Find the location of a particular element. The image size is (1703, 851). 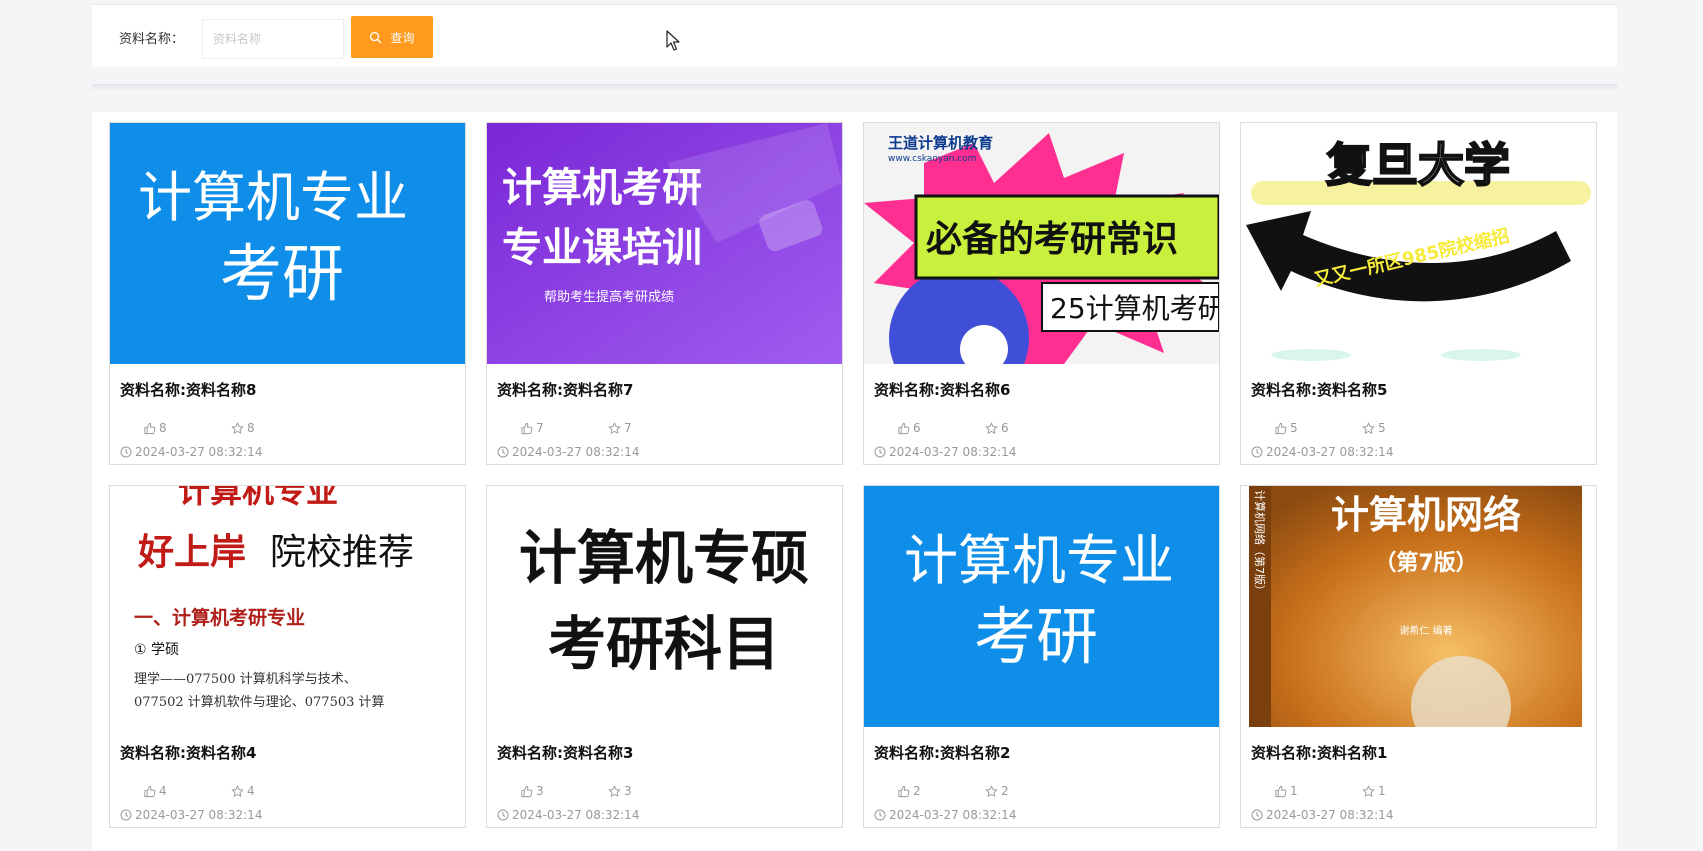

favorite-count: 6 is located at coordinates (997, 428).